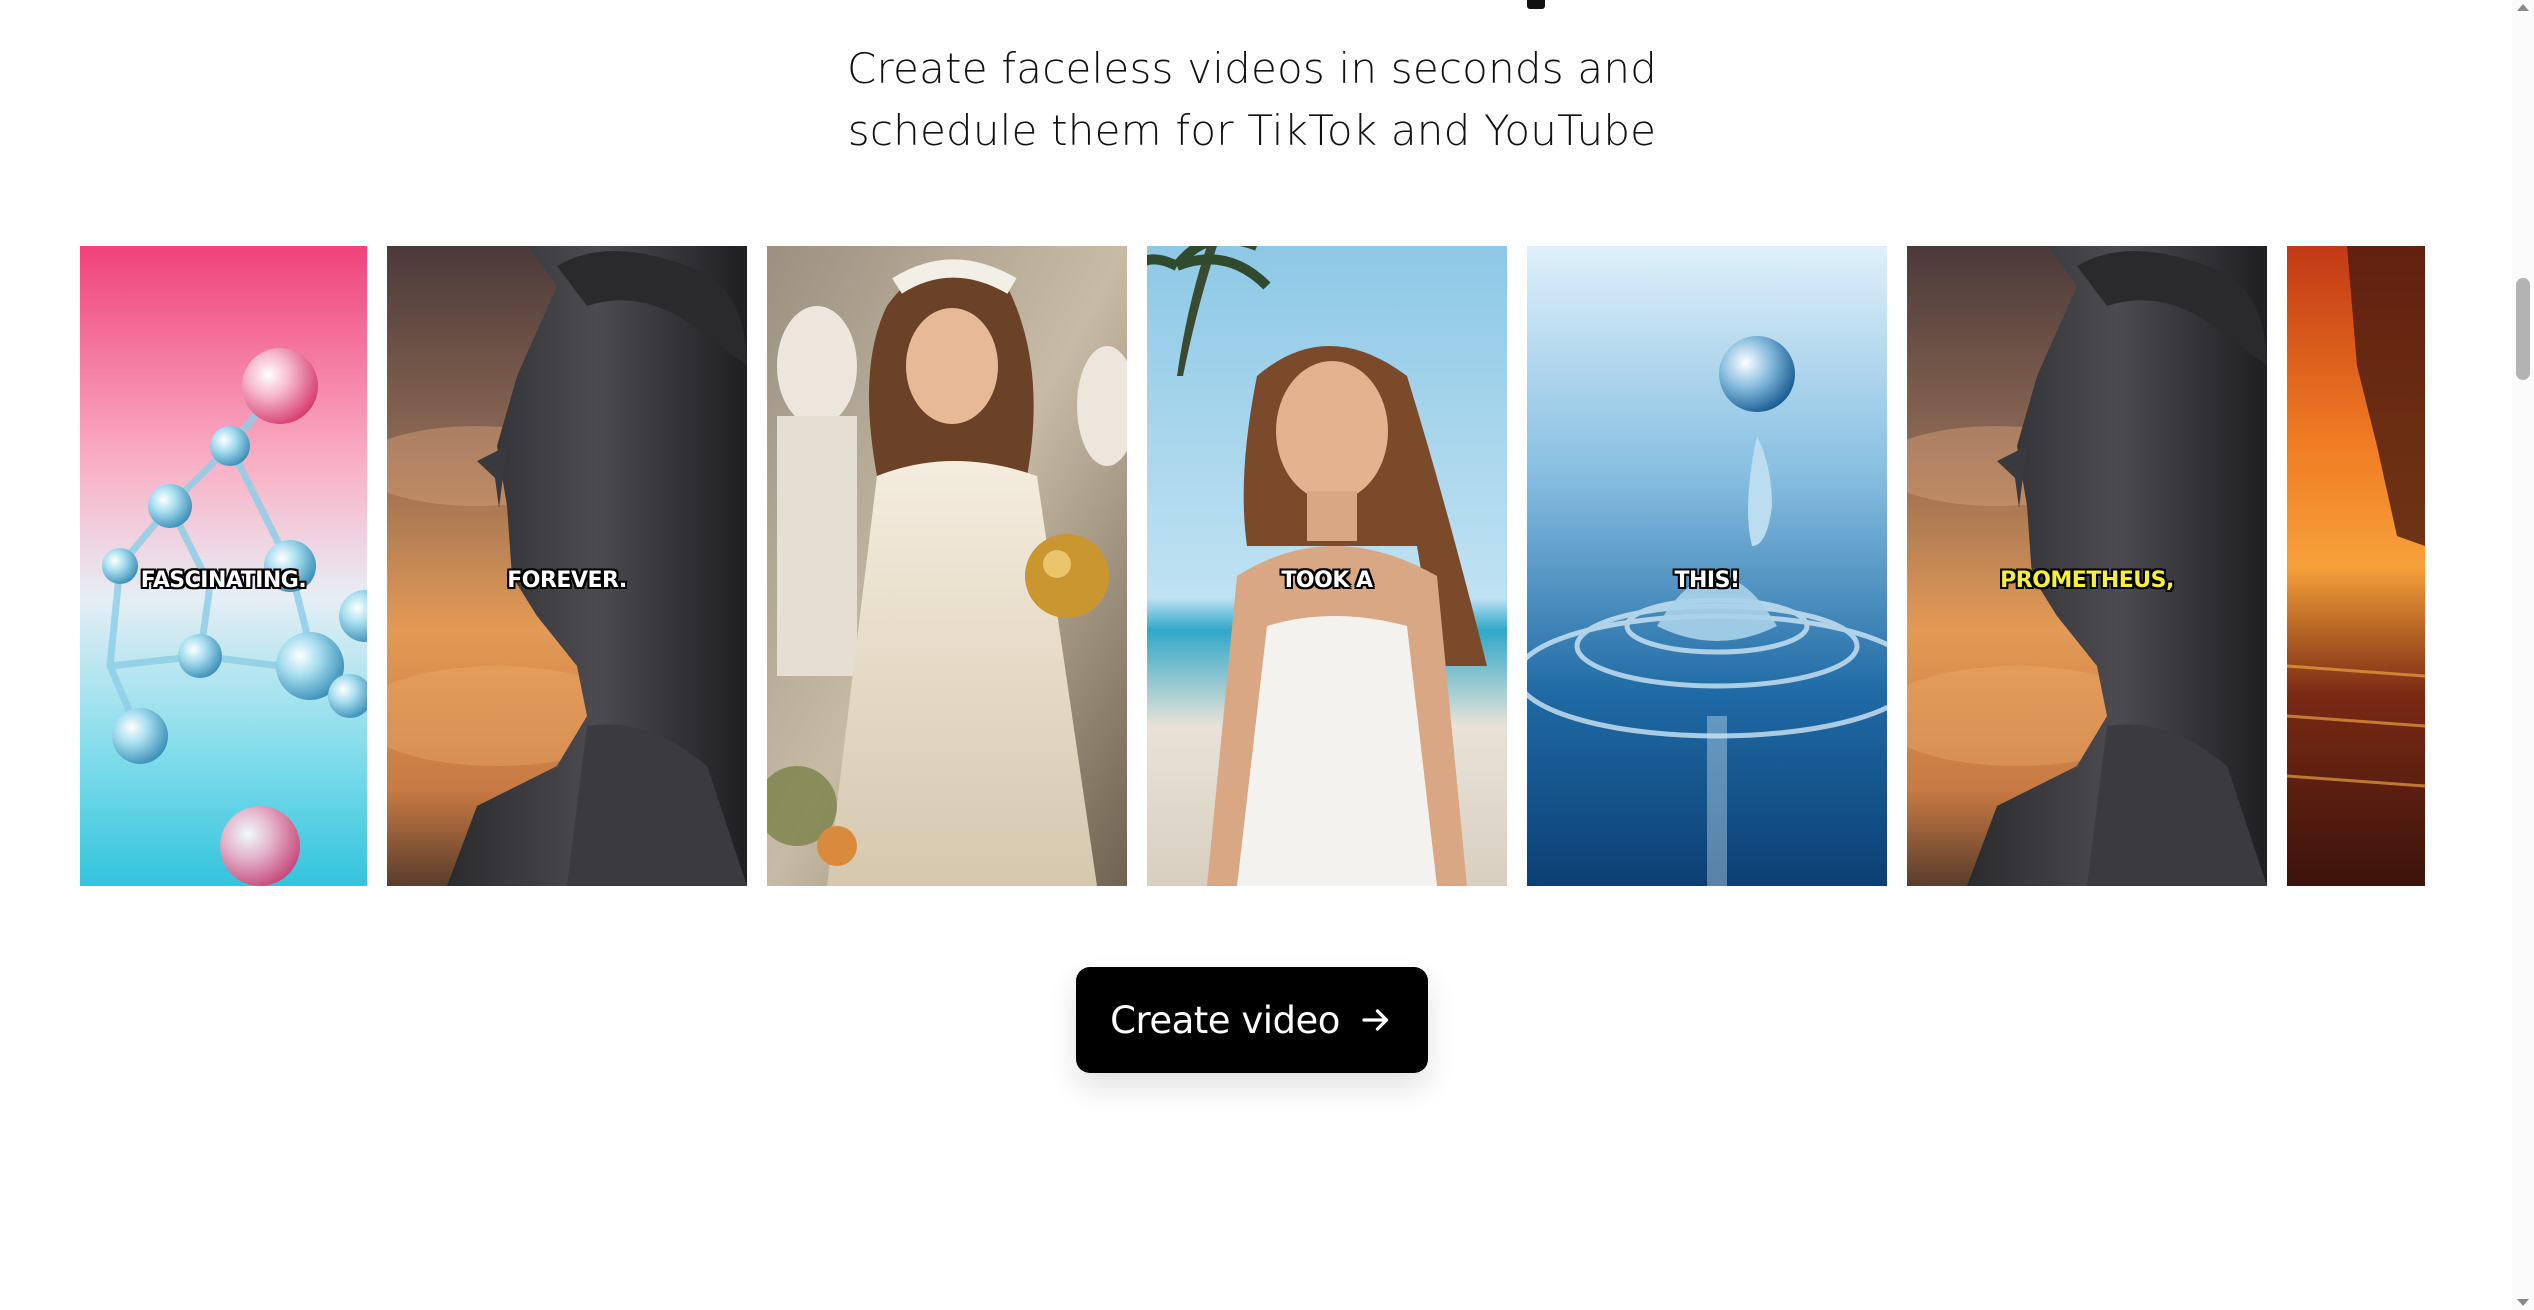 This screenshot has height=1310, width=2534. Describe the element at coordinates (2523, 655) in the screenshot. I see `page-scrollbar` at that location.